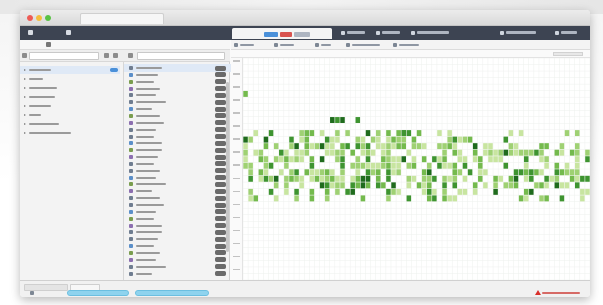 This screenshot has height=305, width=603. I want to click on list-item, so click(177, 274).